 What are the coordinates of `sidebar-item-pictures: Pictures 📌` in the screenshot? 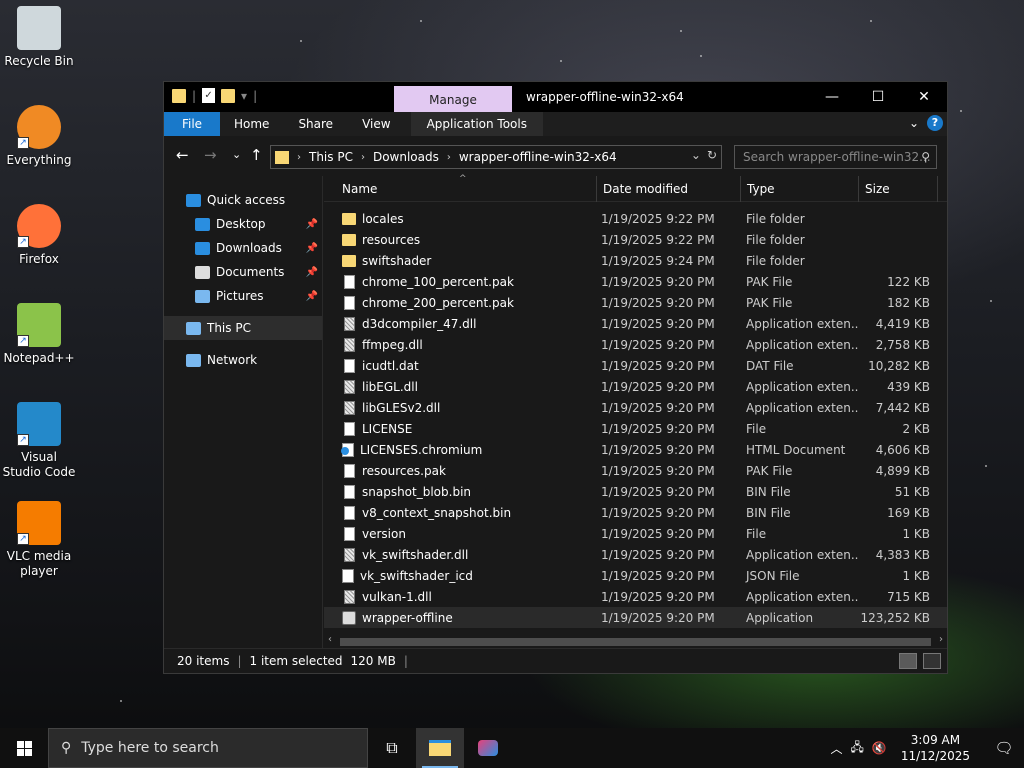 It's located at (243, 296).